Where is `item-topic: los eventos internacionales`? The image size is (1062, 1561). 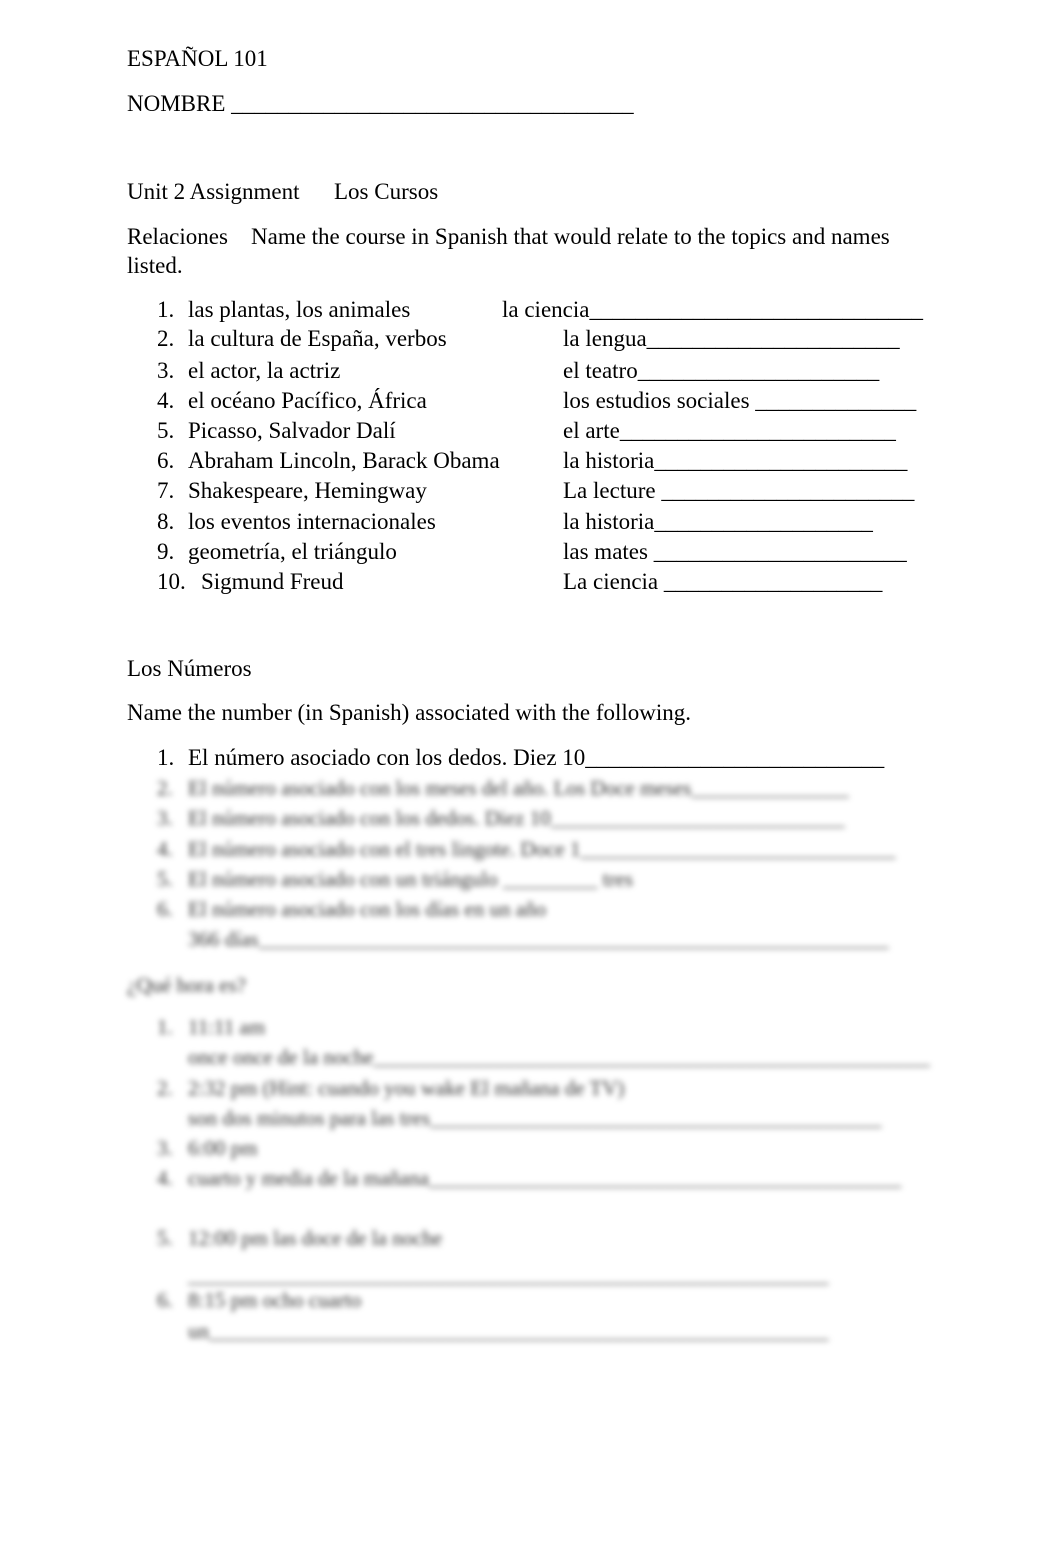 item-topic: los eventos internacionales is located at coordinates (312, 521).